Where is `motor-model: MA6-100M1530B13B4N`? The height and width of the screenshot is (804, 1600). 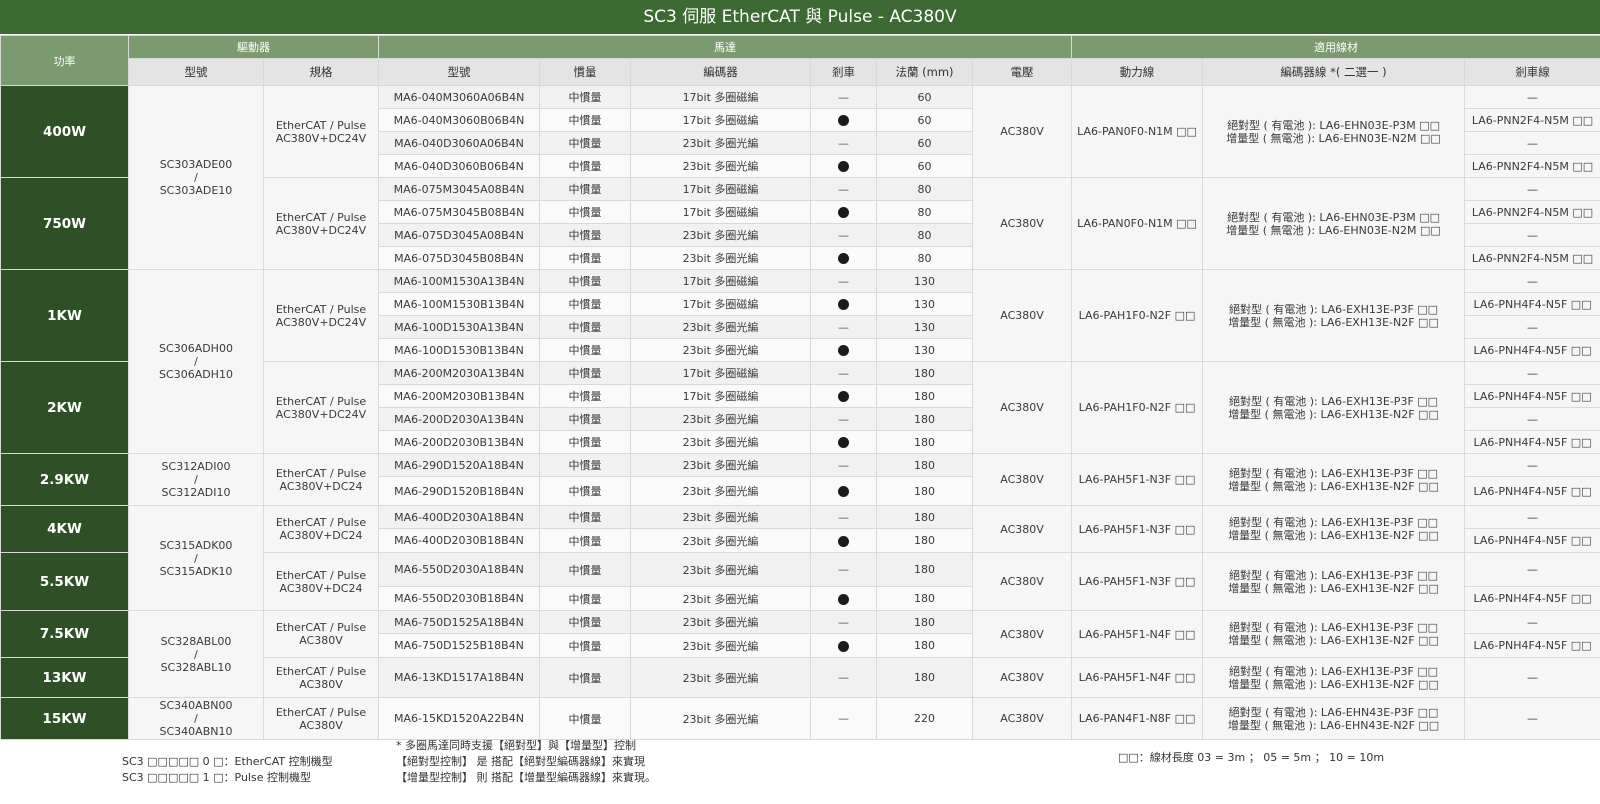
motor-model: MA6-100M1530B13B4N is located at coordinates (459, 304).